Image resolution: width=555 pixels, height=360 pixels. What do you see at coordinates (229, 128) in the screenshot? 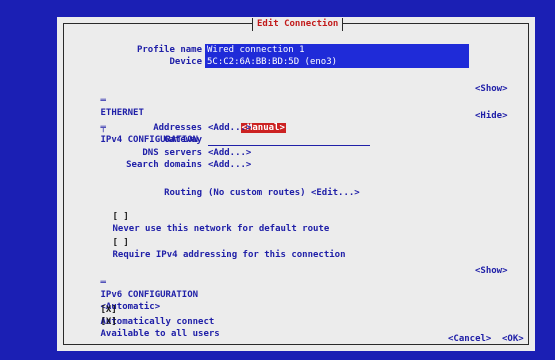
I see `addresses-add-button: <Add...>` at bounding box center [229, 128].